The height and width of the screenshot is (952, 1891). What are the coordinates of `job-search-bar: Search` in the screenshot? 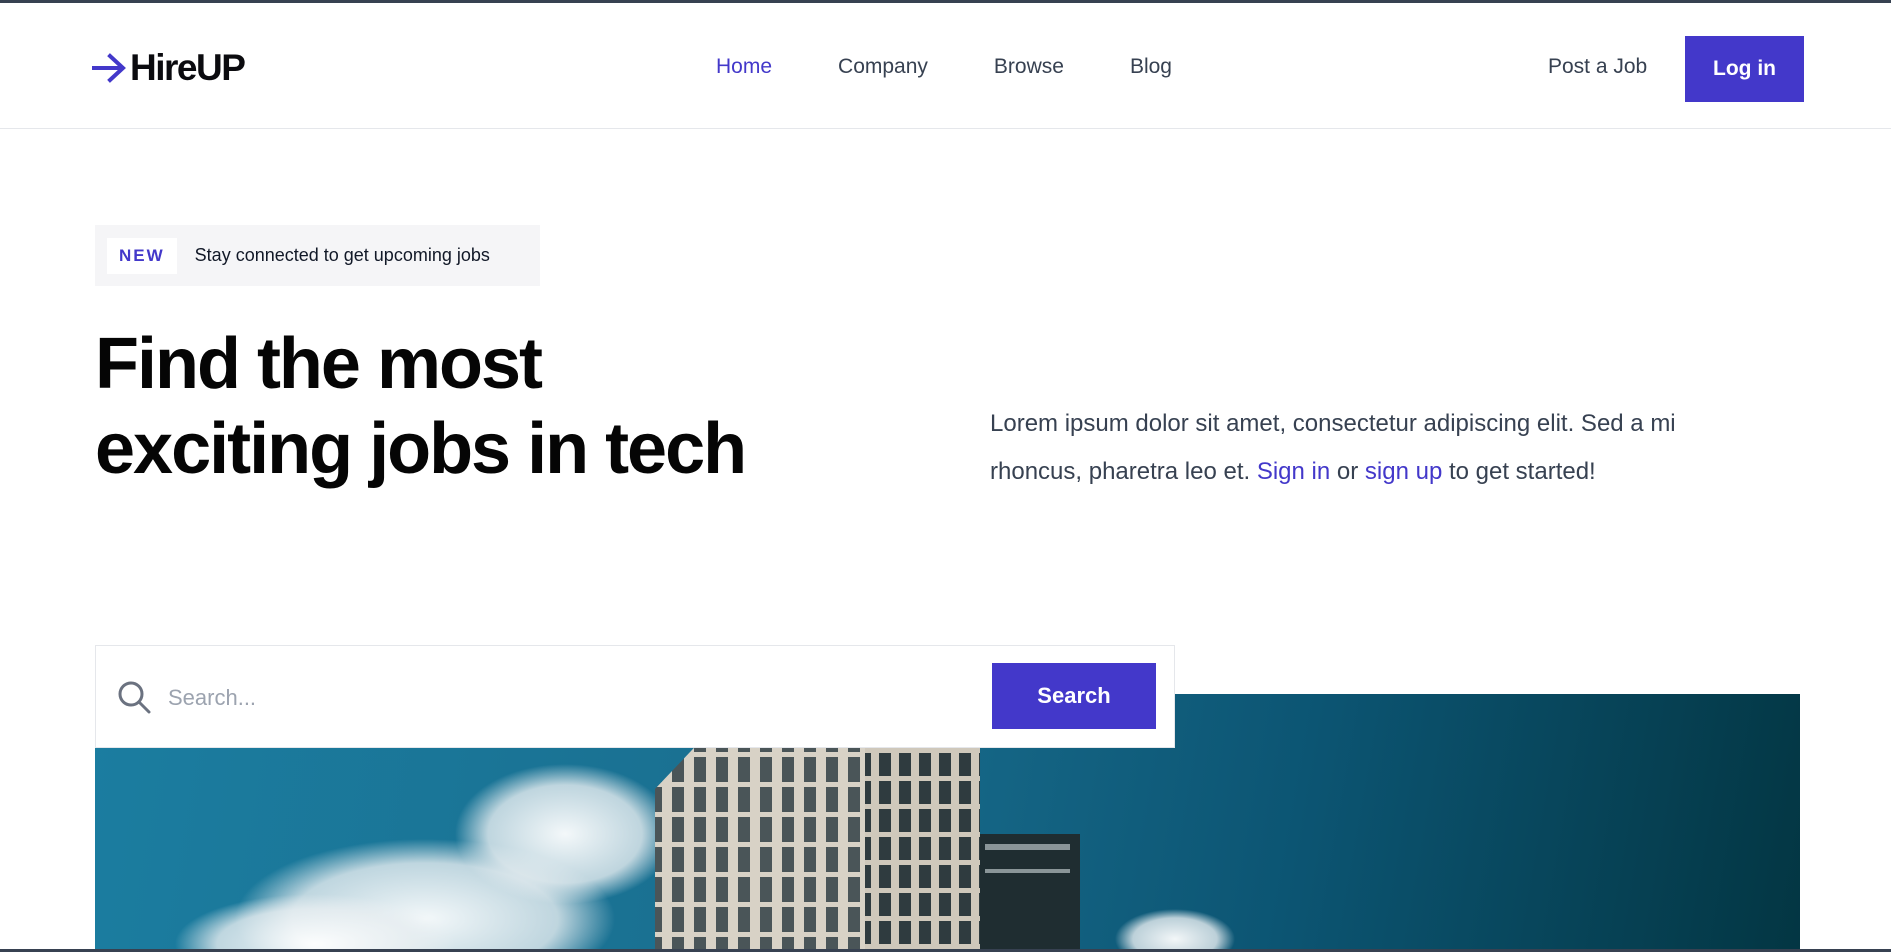 It's located at (635, 696).